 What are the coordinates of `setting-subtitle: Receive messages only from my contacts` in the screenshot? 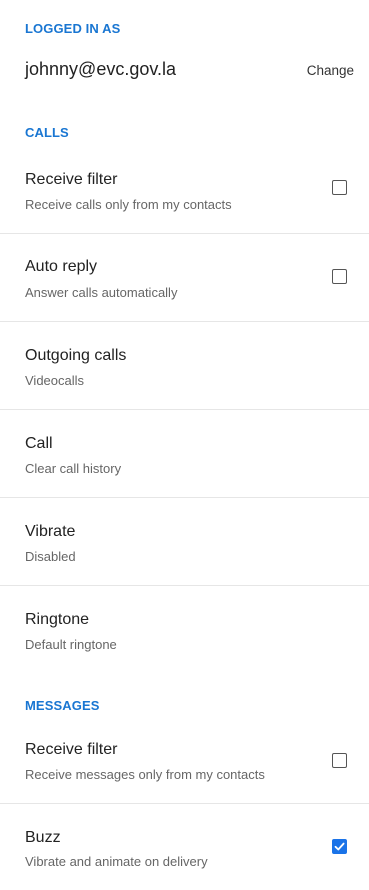 It's located at (145, 774).